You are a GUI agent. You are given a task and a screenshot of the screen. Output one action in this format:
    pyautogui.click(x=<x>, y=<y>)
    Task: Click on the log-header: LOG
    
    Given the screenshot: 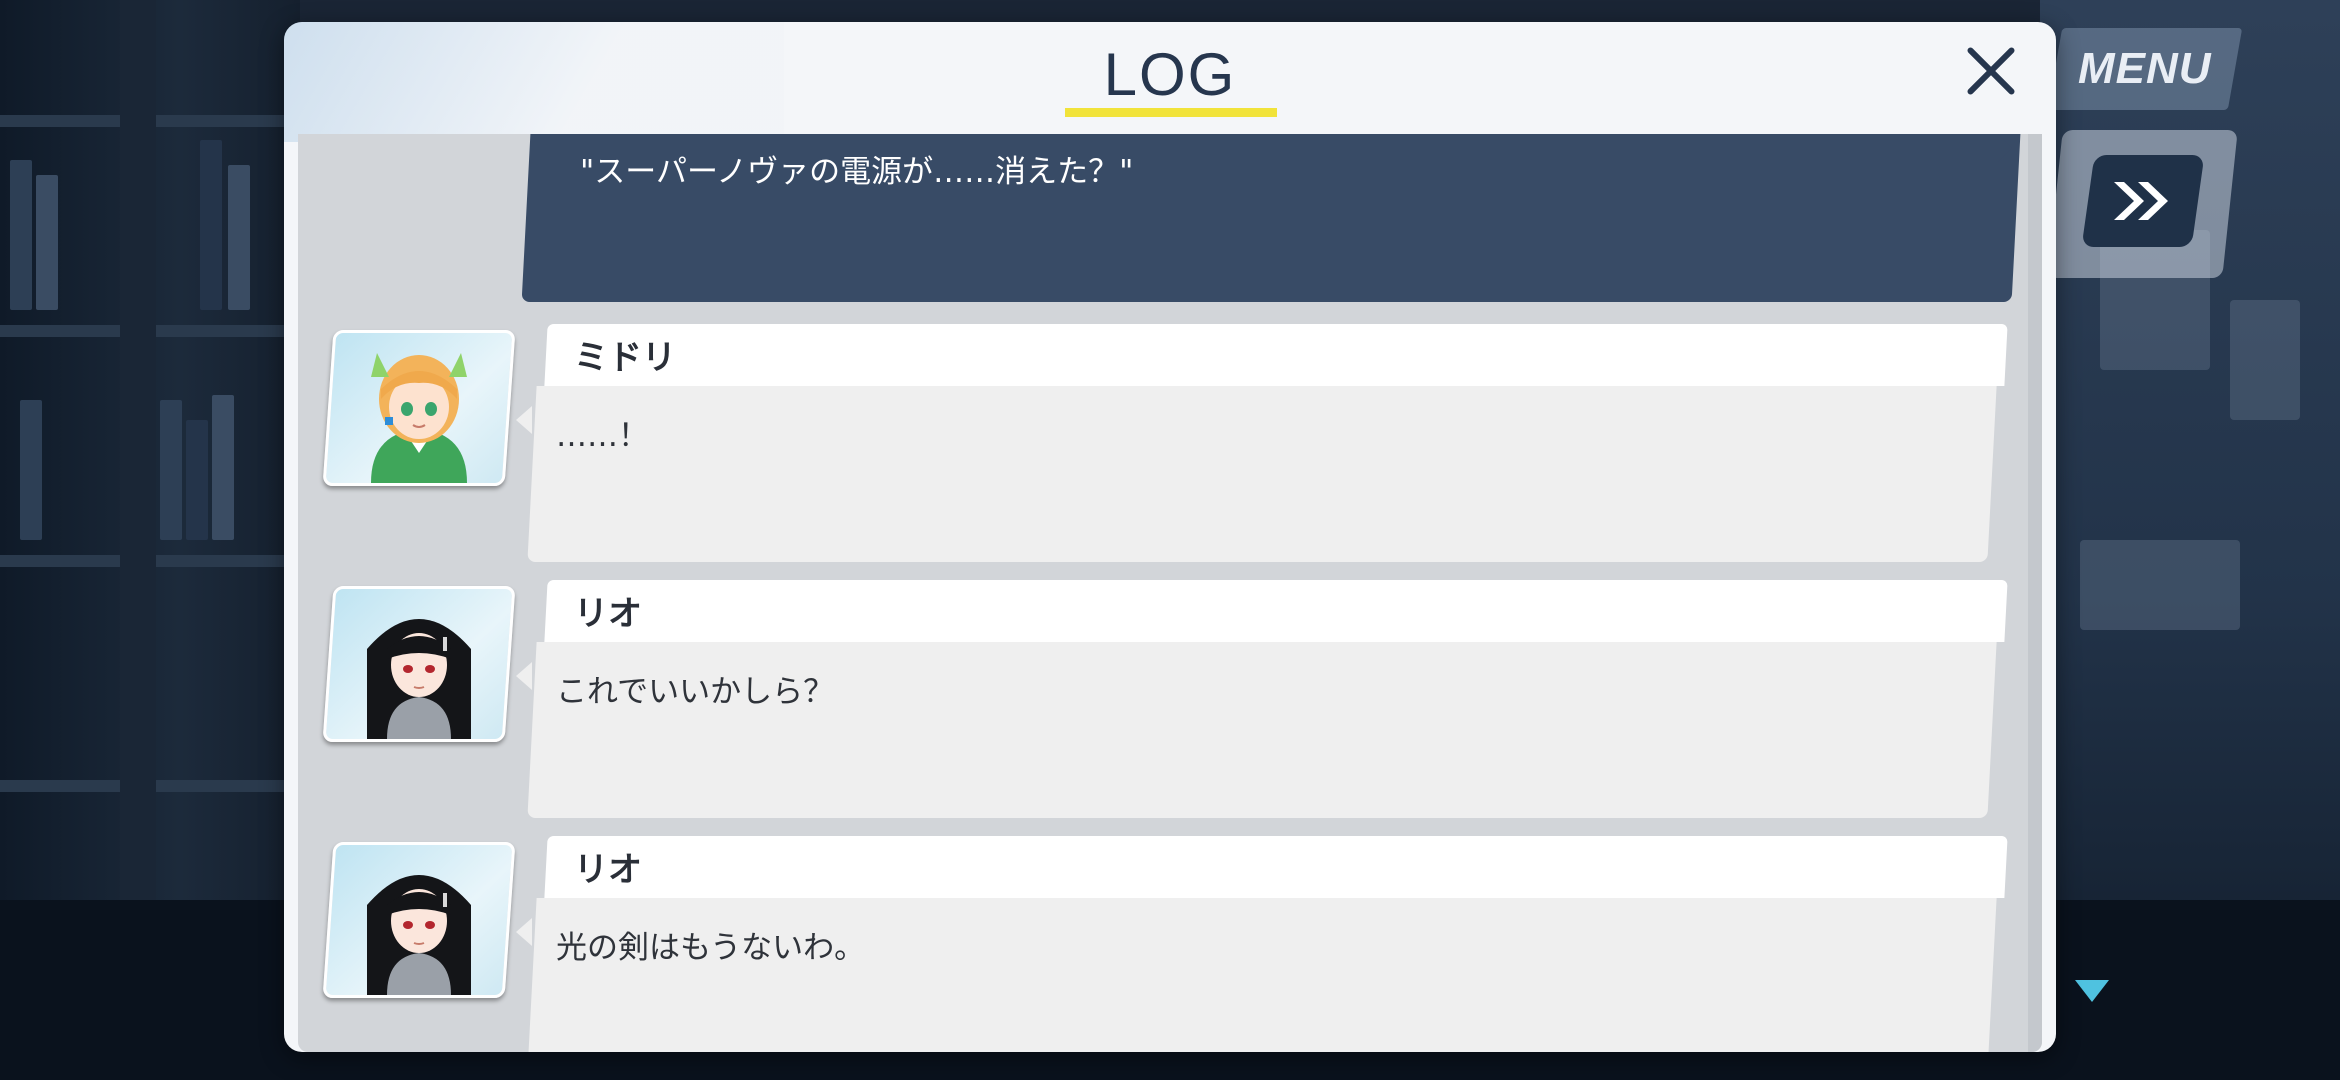 What is the action you would take?
    pyautogui.click(x=1170, y=72)
    